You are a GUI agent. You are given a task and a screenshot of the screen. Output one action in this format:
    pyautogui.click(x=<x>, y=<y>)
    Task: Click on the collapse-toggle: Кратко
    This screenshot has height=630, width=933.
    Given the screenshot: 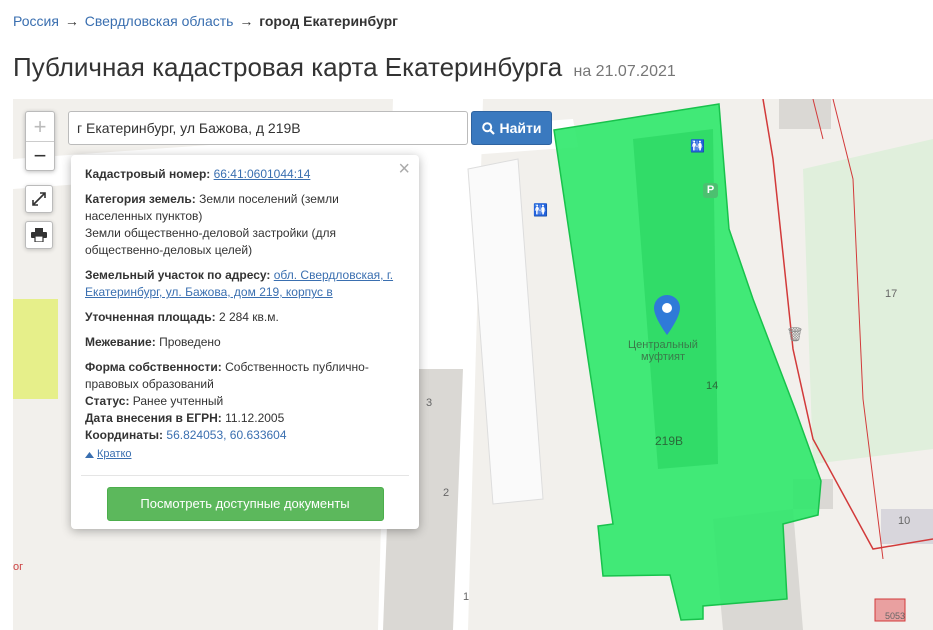 What is the action you would take?
    pyautogui.click(x=108, y=454)
    